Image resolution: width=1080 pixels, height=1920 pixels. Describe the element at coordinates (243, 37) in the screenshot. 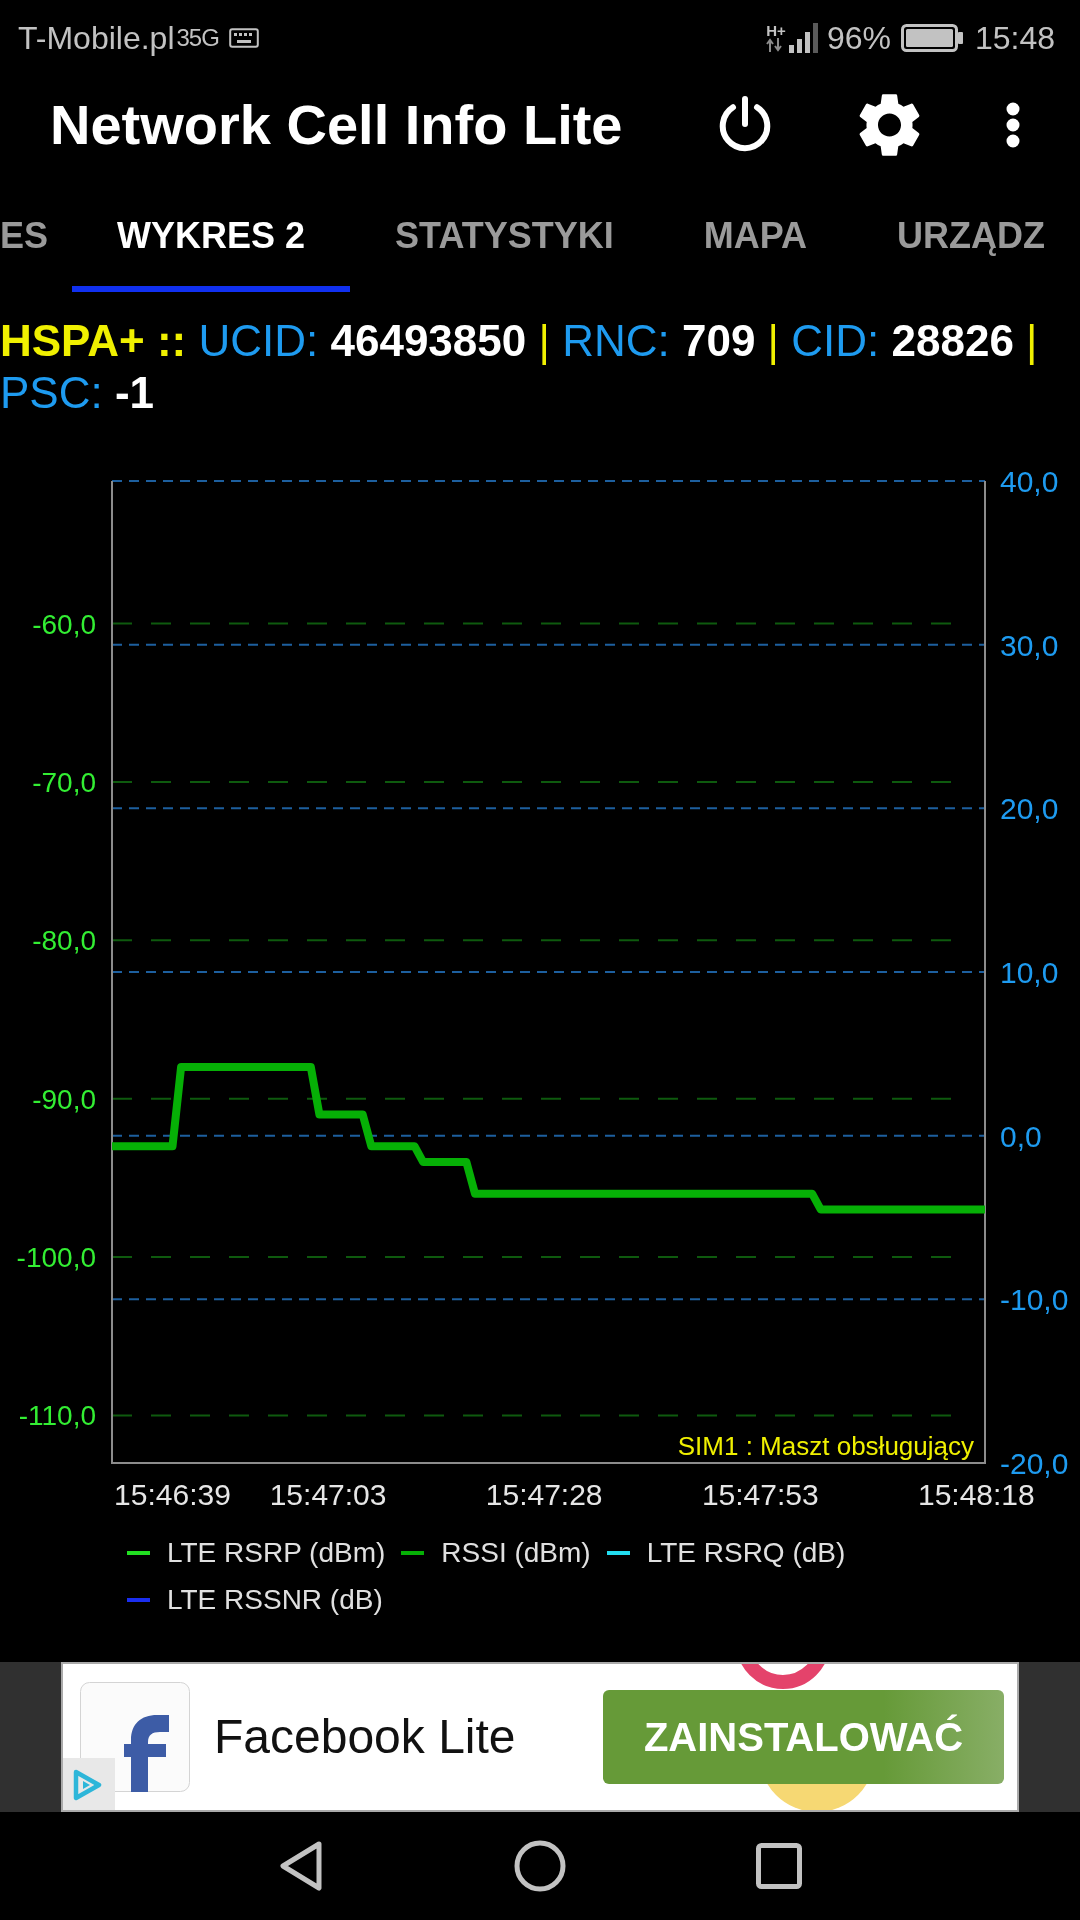

I see `keyboard-icon` at that location.